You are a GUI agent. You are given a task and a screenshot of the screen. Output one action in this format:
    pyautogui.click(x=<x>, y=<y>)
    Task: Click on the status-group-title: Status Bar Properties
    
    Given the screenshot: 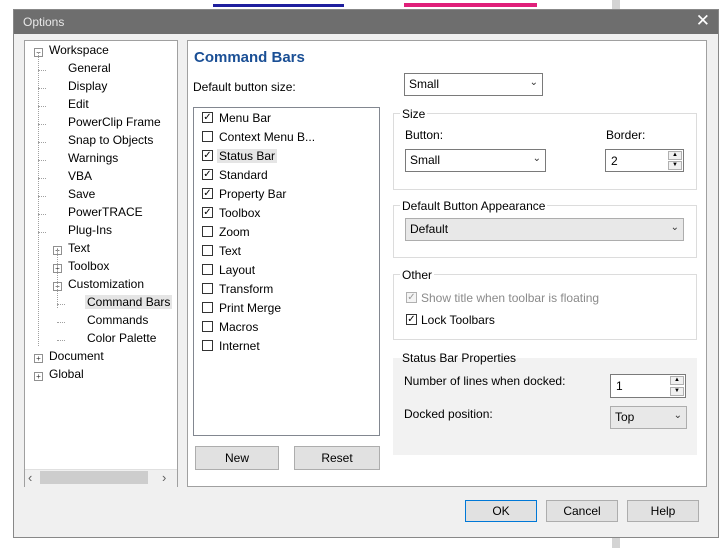 What is the action you would take?
    pyautogui.click(x=459, y=358)
    